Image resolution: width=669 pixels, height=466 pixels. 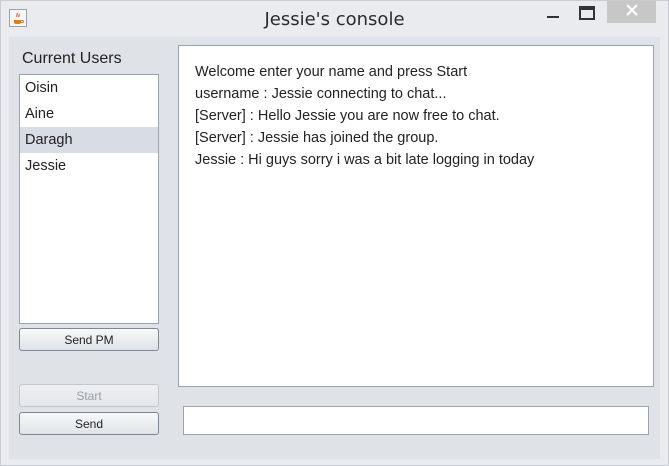 I want to click on user-item-daragh: Daragh, so click(x=89, y=140).